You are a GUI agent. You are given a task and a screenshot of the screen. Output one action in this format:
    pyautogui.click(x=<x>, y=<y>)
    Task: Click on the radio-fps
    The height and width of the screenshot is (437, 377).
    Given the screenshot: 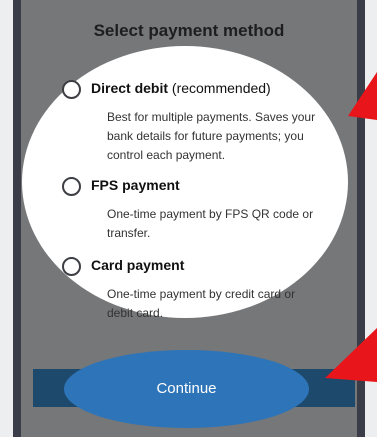 What is the action you would take?
    pyautogui.click(x=71, y=186)
    